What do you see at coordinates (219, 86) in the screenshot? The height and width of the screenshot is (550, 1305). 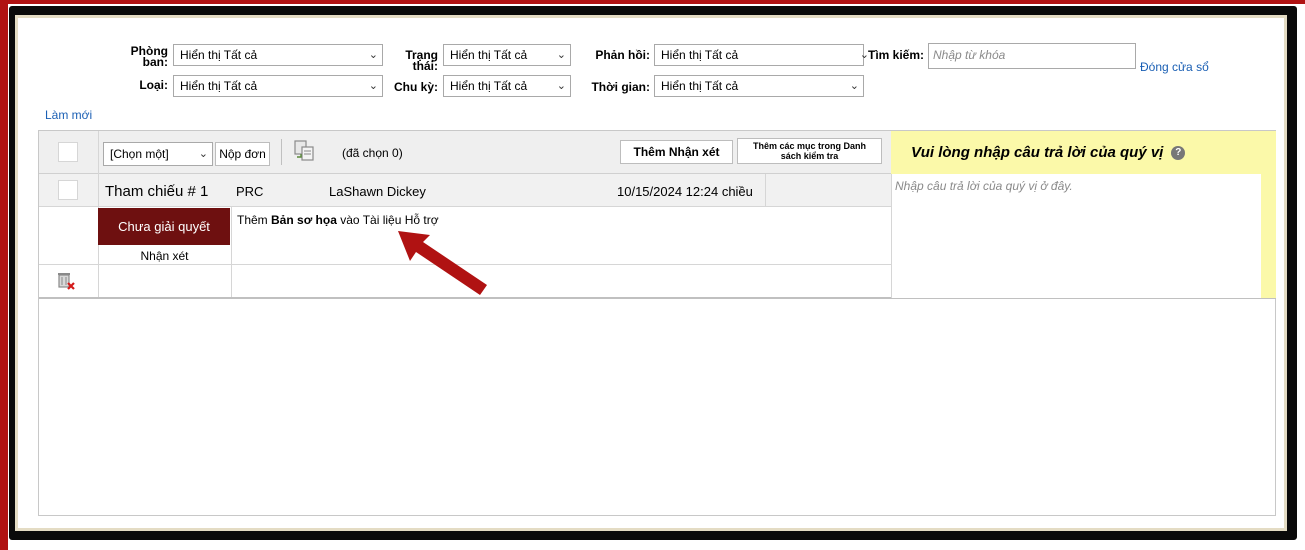 I see `type-select-value: Hiển thị Tất cả` at bounding box center [219, 86].